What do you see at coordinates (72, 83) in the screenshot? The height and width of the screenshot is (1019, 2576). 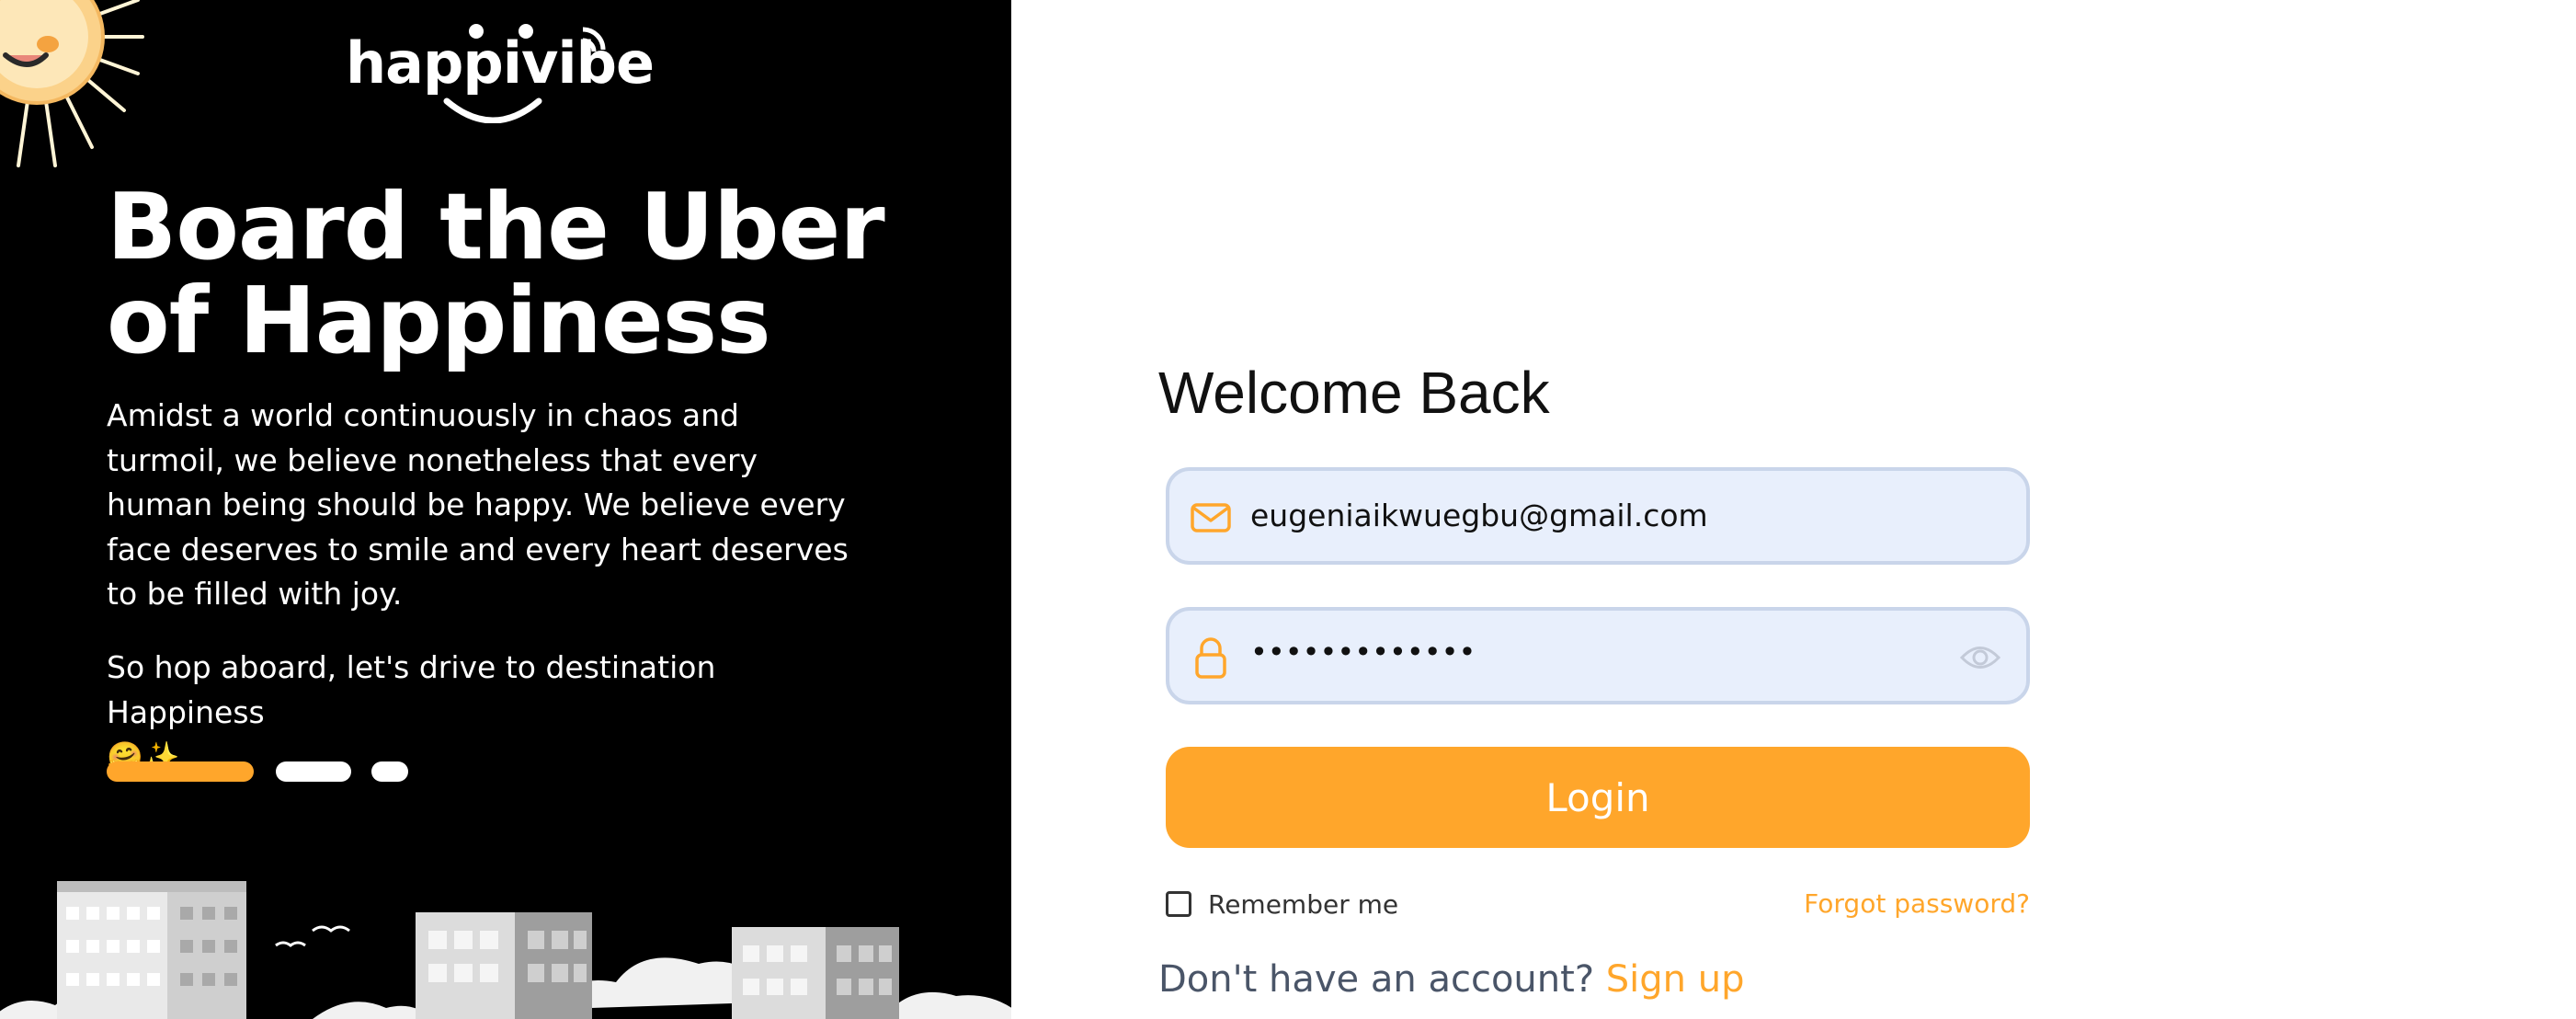 I see `sun-mascot-illustration` at bounding box center [72, 83].